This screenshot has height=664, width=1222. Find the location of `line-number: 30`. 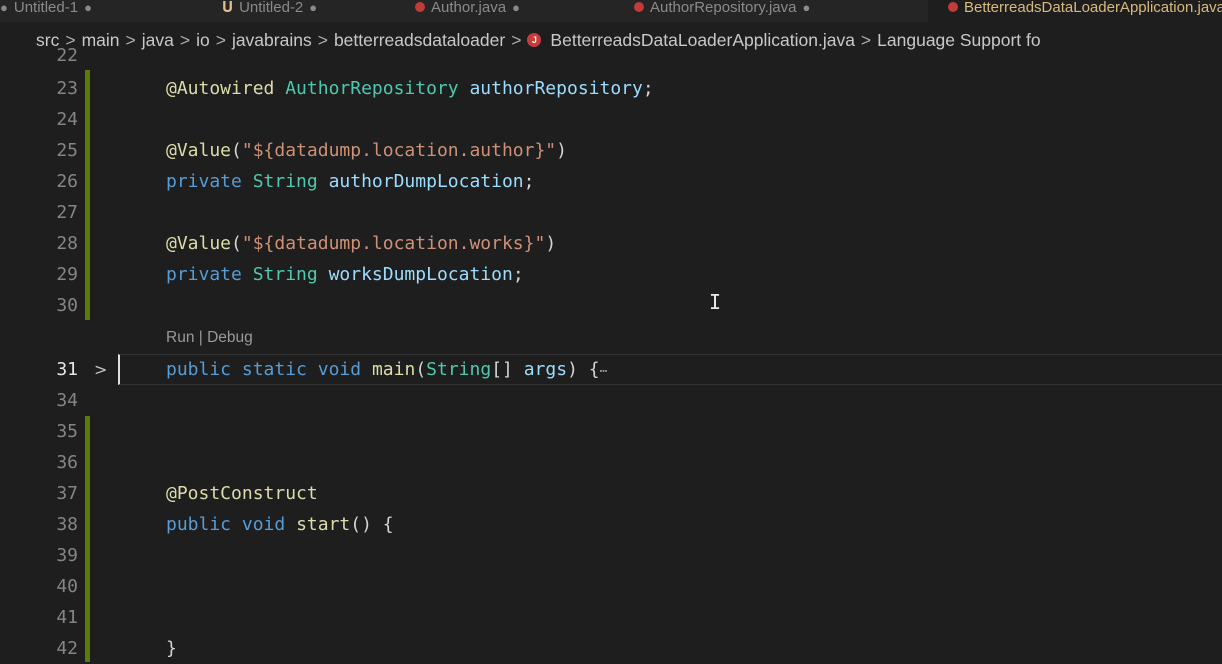

line-number: 30 is located at coordinates (67, 305).